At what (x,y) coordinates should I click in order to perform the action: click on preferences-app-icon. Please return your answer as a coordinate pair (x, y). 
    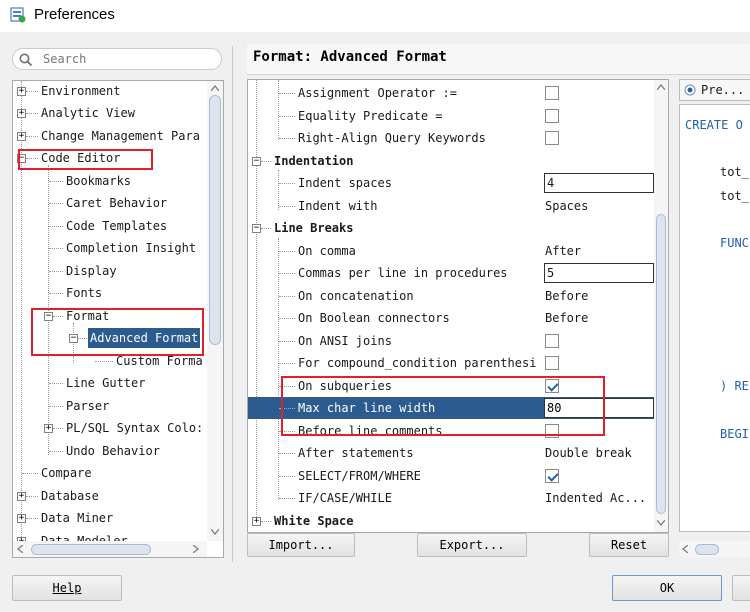
    Looking at the image, I should click on (18, 15).